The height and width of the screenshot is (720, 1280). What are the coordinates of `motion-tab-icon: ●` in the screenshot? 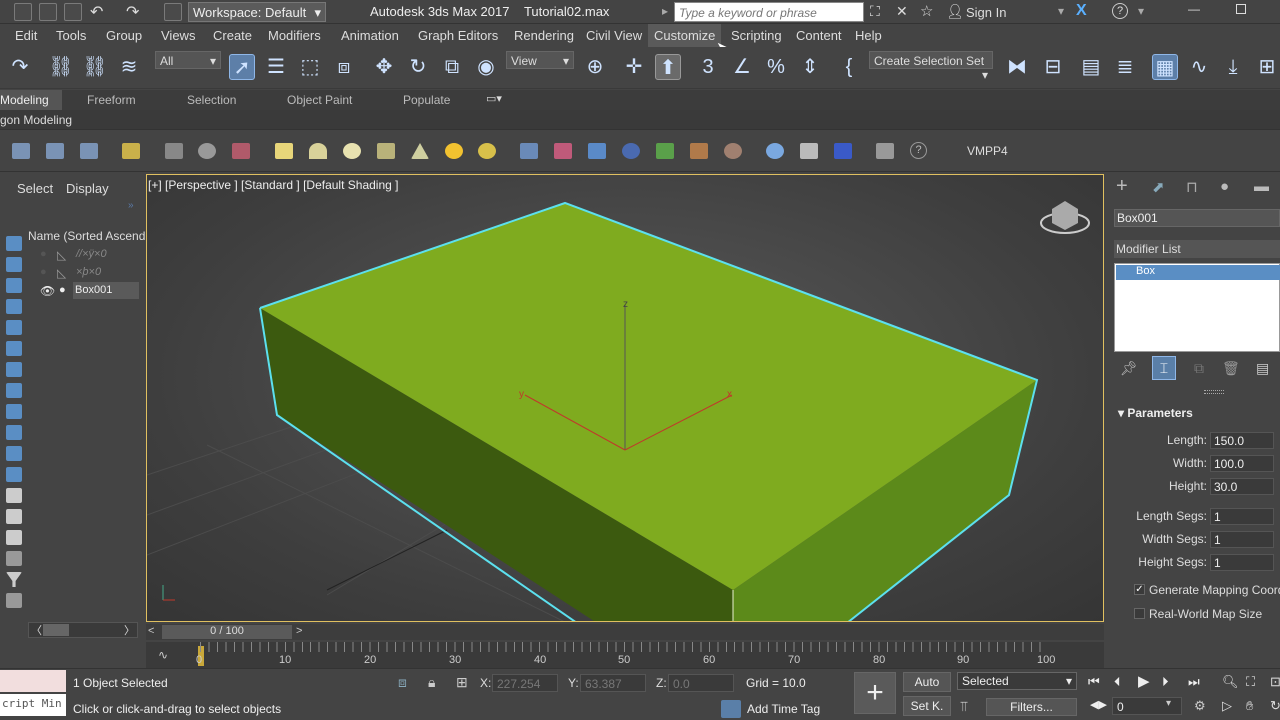 It's located at (1224, 186).